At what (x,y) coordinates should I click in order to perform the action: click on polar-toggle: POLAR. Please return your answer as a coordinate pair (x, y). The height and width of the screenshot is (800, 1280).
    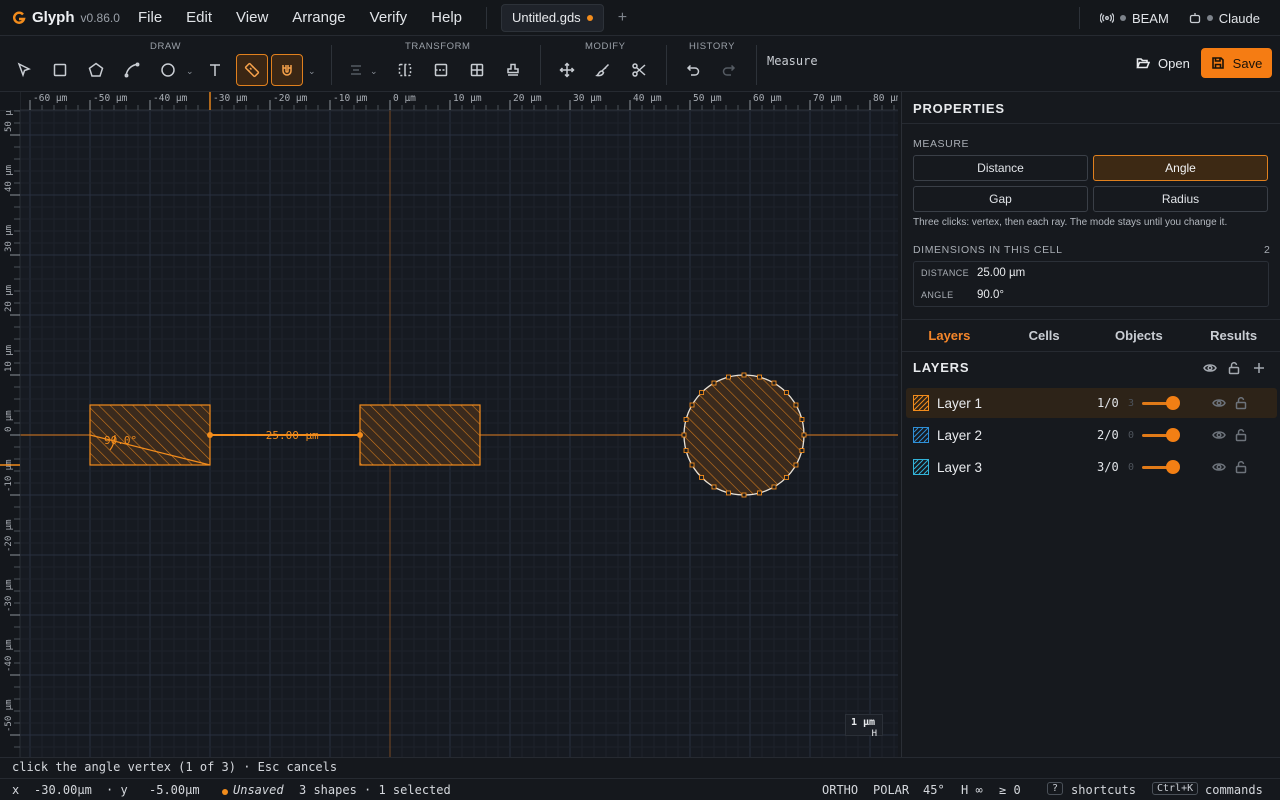
    Looking at the image, I should click on (891, 790).